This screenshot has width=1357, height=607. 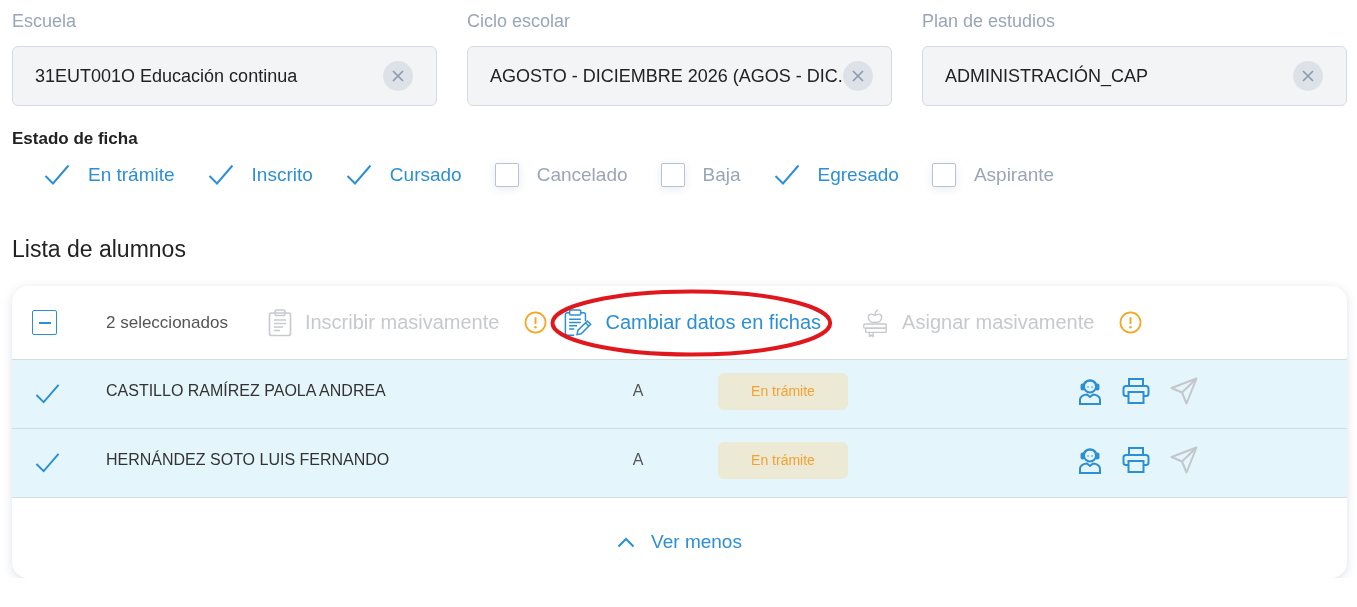 What do you see at coordinates (679, 463) in the screenshot?
I see `table-row: HERNÁNDEZ SOTO LUIS FERNANDO A En trámite` at bounding box center [679, 463].